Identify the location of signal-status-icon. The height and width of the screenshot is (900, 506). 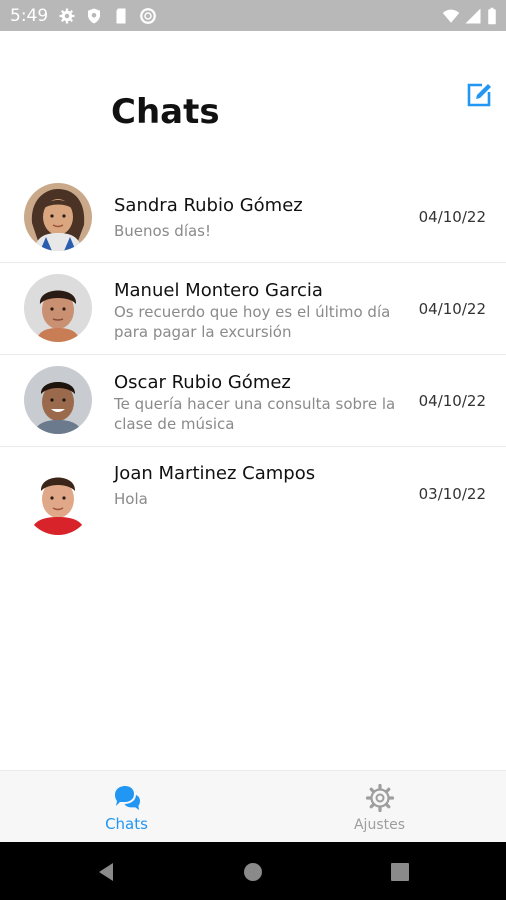
(473, 16).